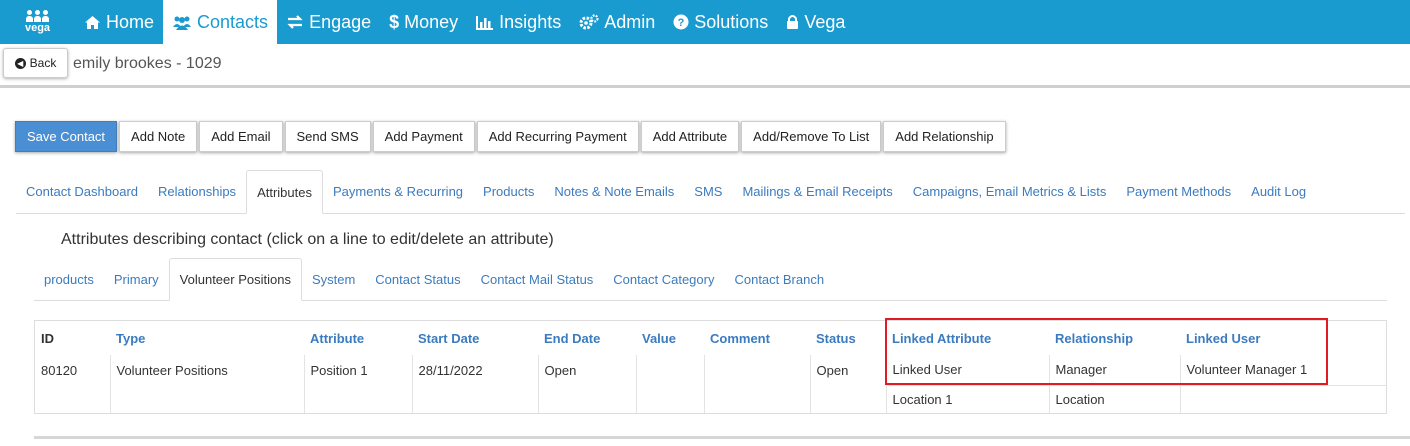  What do you see at coordinates (705, 86) in the screenshot?
I see `header-divider` at bounding box center [705, 86].